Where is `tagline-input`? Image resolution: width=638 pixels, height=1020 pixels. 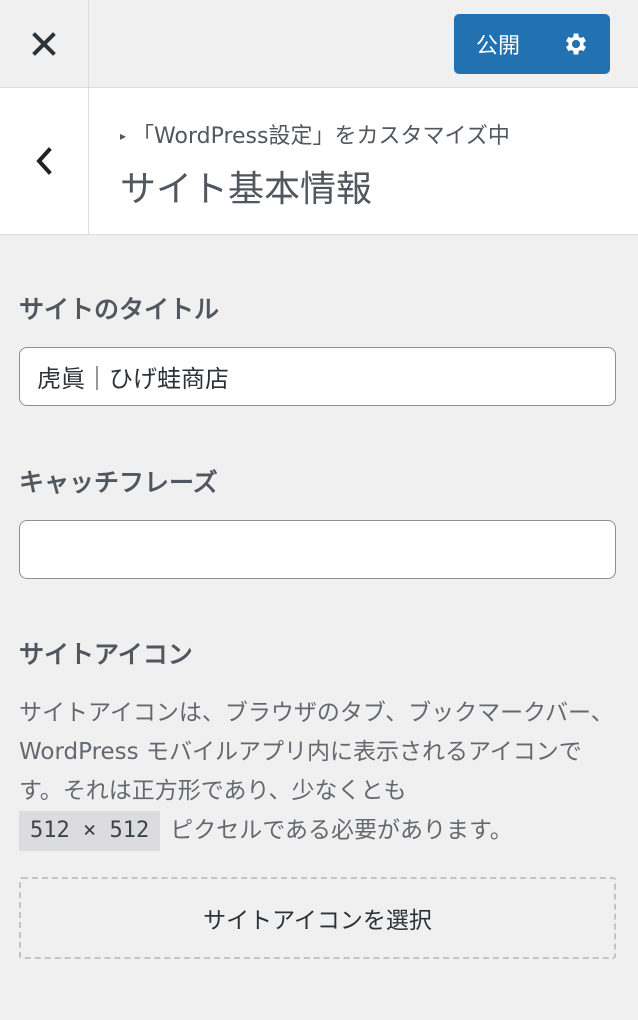 tagline-input is located at coordinates (317, 549).